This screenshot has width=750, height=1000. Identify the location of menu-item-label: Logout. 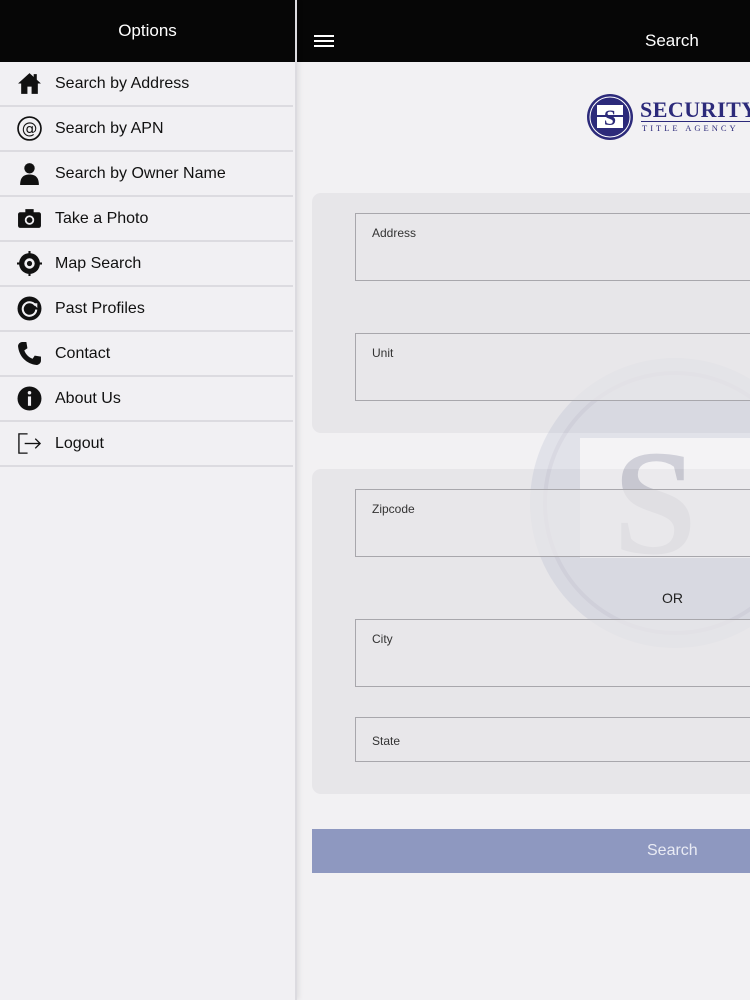
(79, 443).